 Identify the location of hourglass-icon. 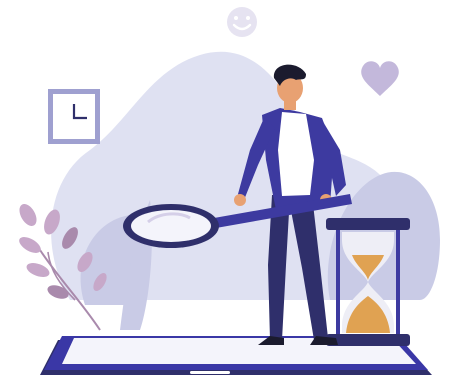
(368, 282).